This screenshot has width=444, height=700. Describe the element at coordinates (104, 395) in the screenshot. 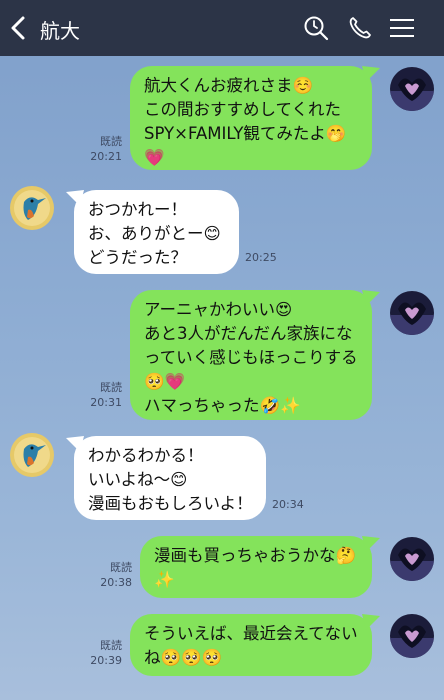

I see `message-meta: 既読 20:31` at that location.